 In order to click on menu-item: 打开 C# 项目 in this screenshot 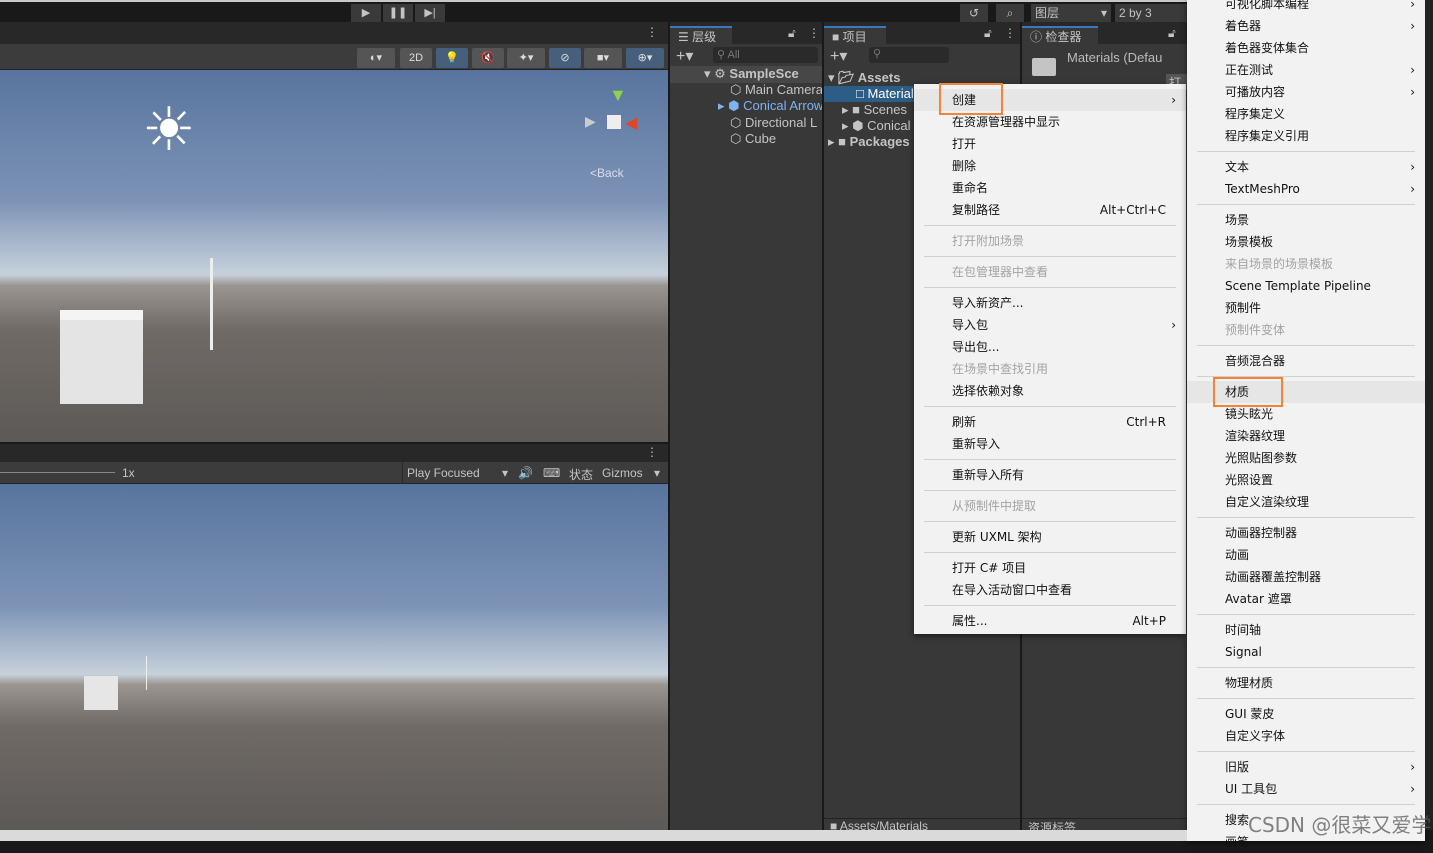, I will do `click(1050, 568)`.